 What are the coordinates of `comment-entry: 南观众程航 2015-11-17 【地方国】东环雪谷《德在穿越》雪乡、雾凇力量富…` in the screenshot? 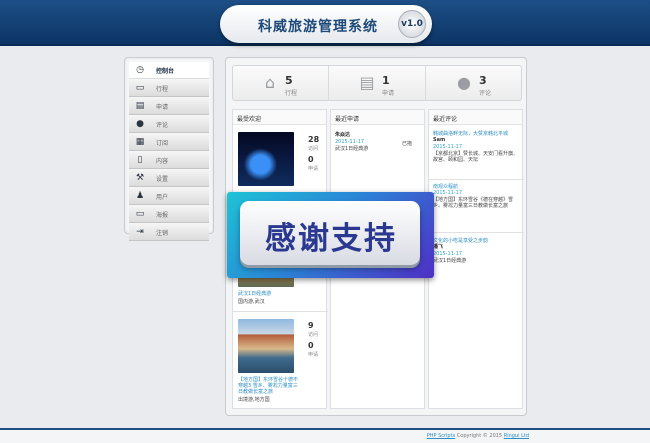 It's located at (476, 208).